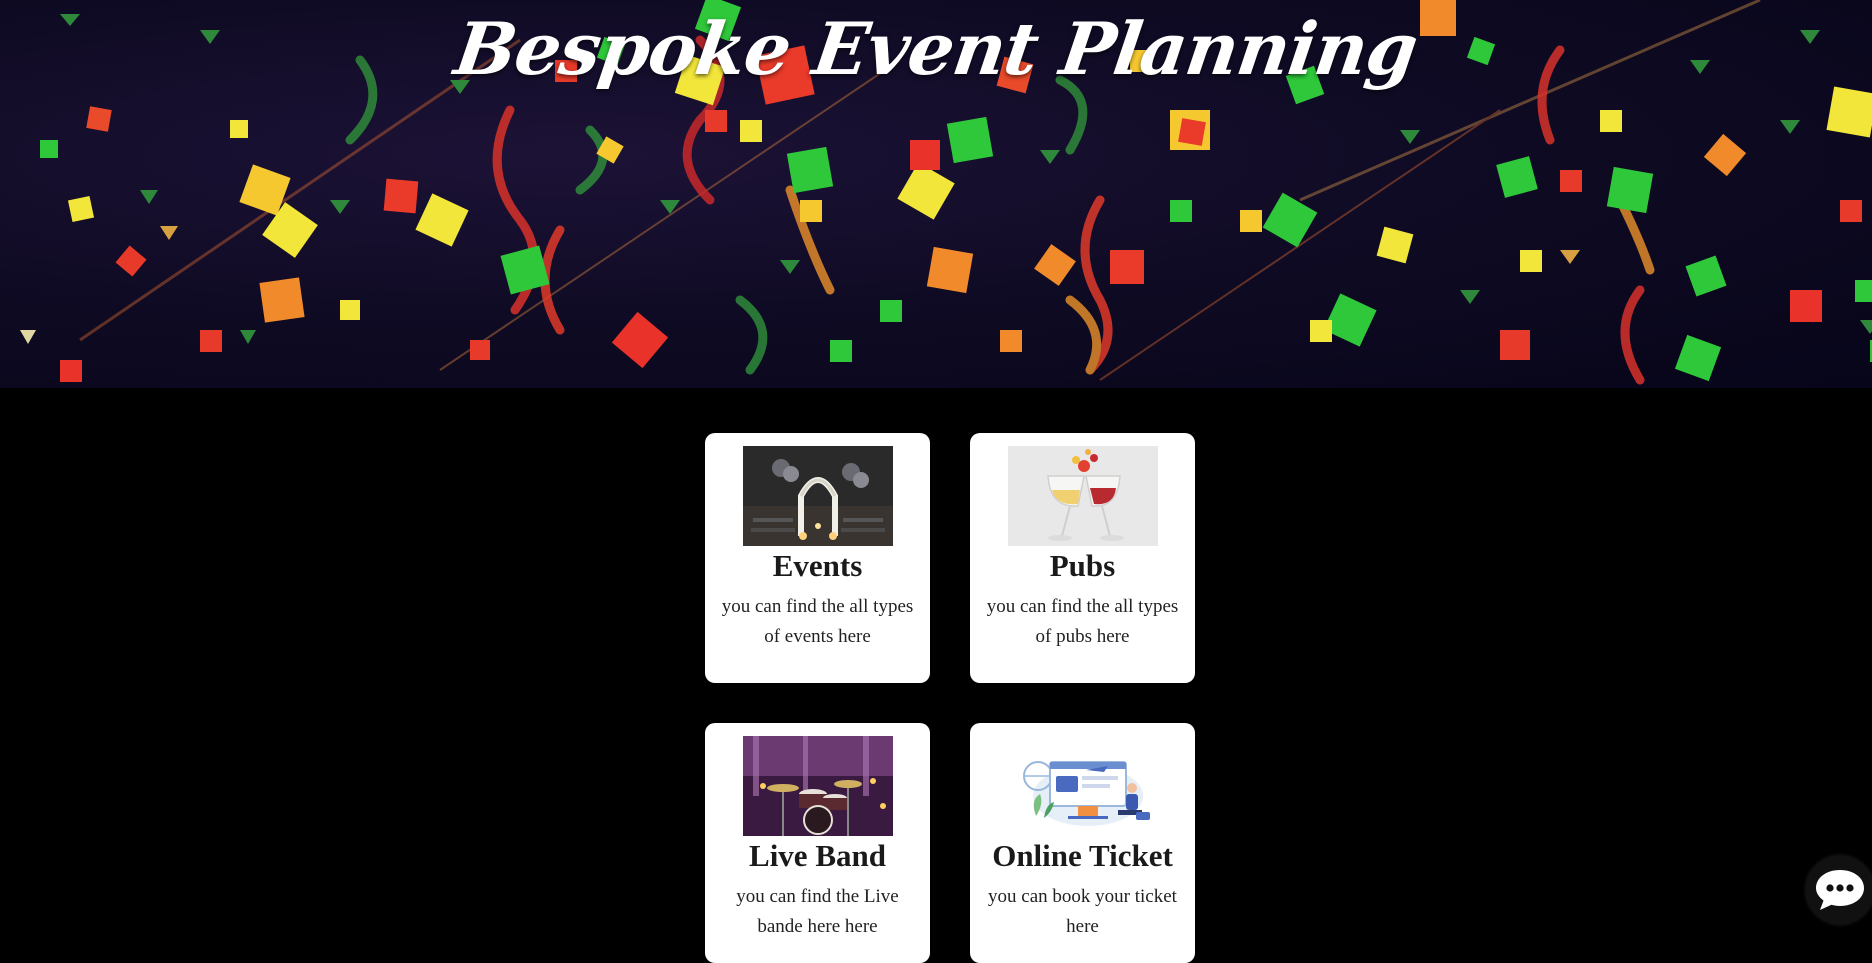 The height and width of the screenshot is (963, 1872). I want to click on wine-glasses-toast-photo, so click(1082, 496).